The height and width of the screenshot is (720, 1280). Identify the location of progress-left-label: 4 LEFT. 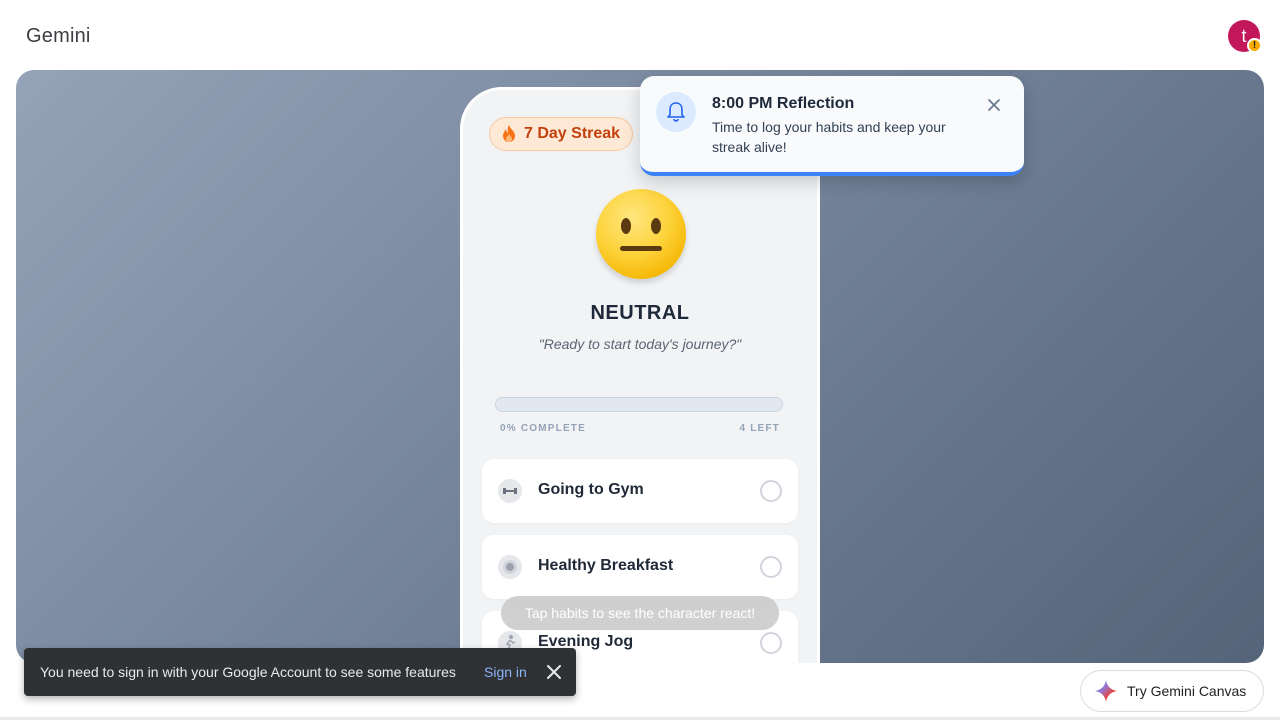
(759, 428).